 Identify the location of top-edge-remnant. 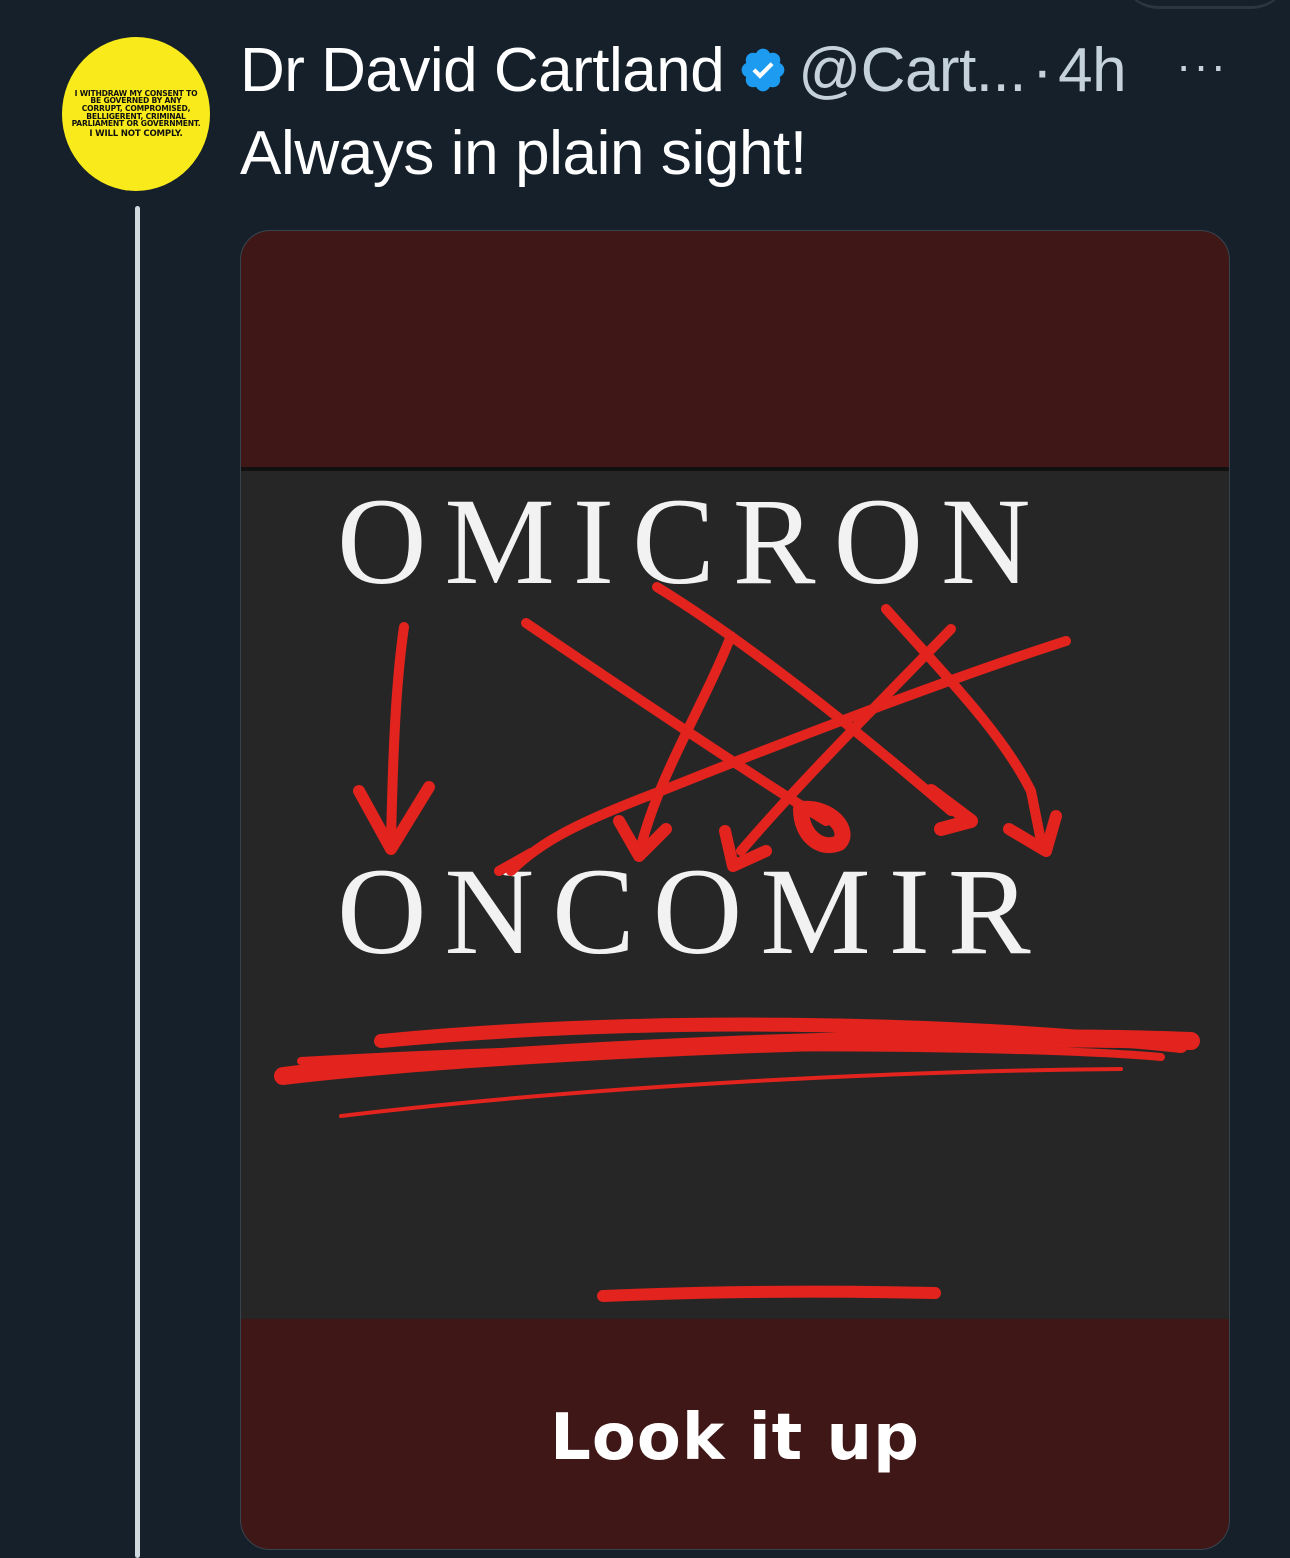
(1205, 4).